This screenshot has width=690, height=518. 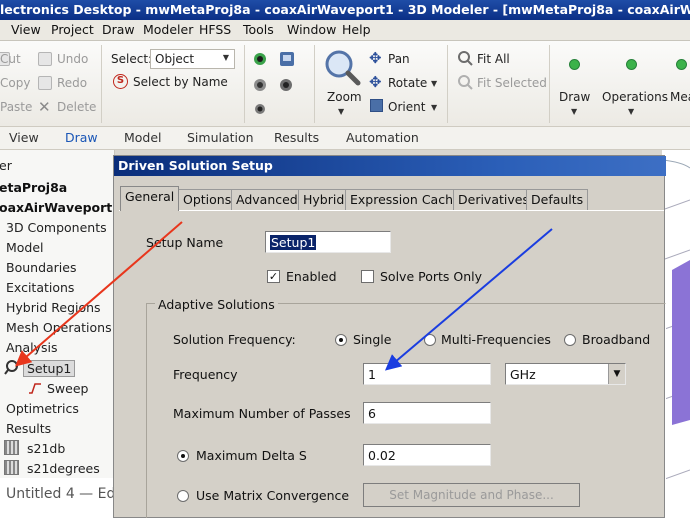 I want to click on menu-tools: Tools, so click(x=258, y=29).